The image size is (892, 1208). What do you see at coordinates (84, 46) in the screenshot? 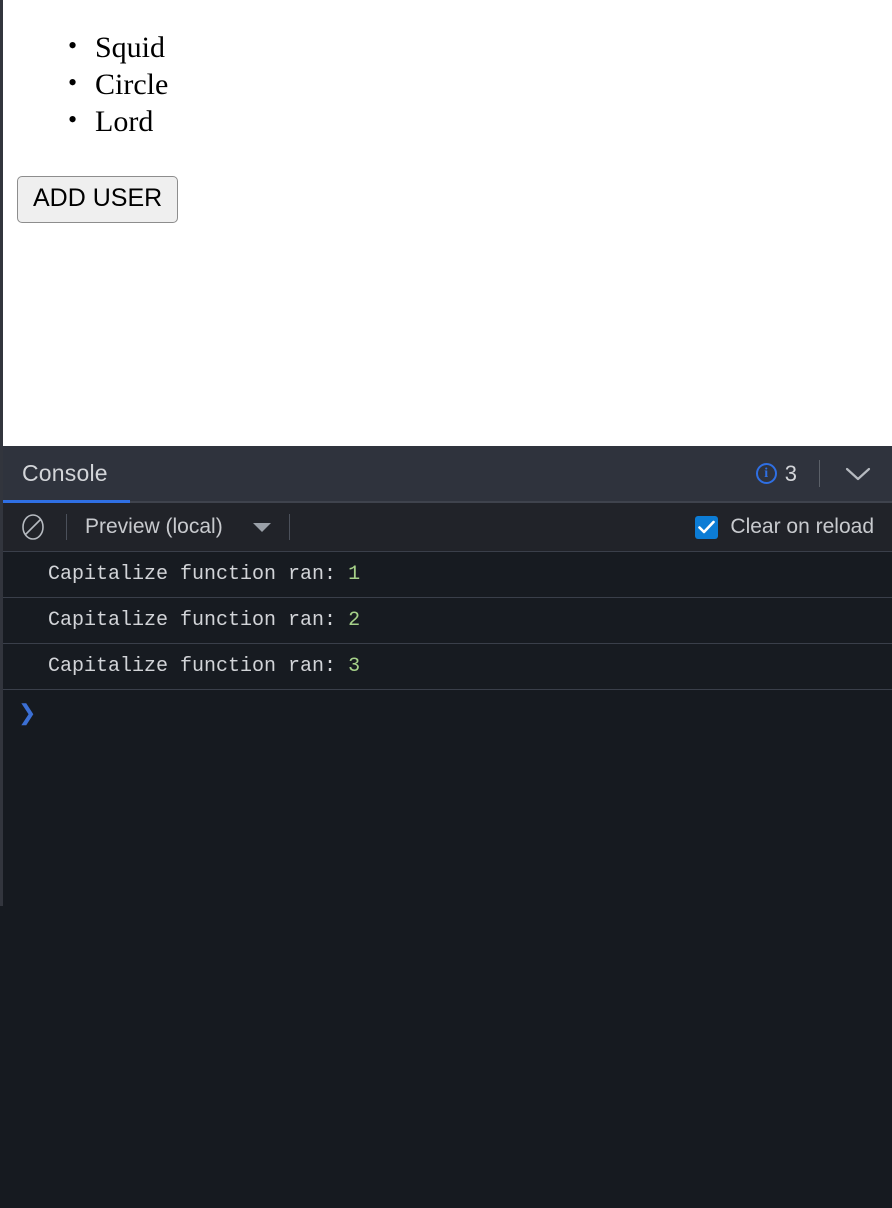
I see `list-item: Squid` at bounding box center [84, 46].